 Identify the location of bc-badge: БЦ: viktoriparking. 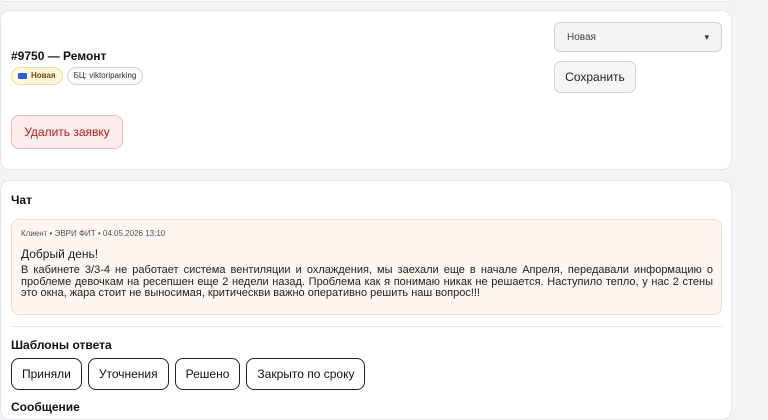
(105, 76).